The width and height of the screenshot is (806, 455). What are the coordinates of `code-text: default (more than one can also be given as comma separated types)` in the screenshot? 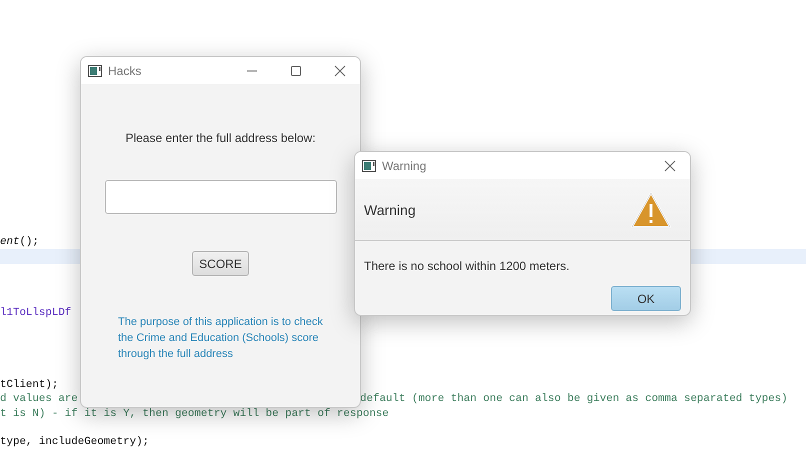 It's located at (574, 399).